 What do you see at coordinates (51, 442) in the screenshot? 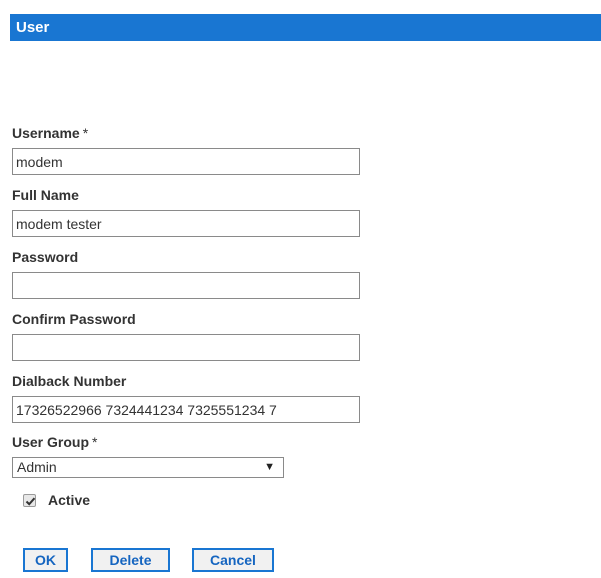
I see `user-group-label-text: User Group` at bounding box center [51, 442].